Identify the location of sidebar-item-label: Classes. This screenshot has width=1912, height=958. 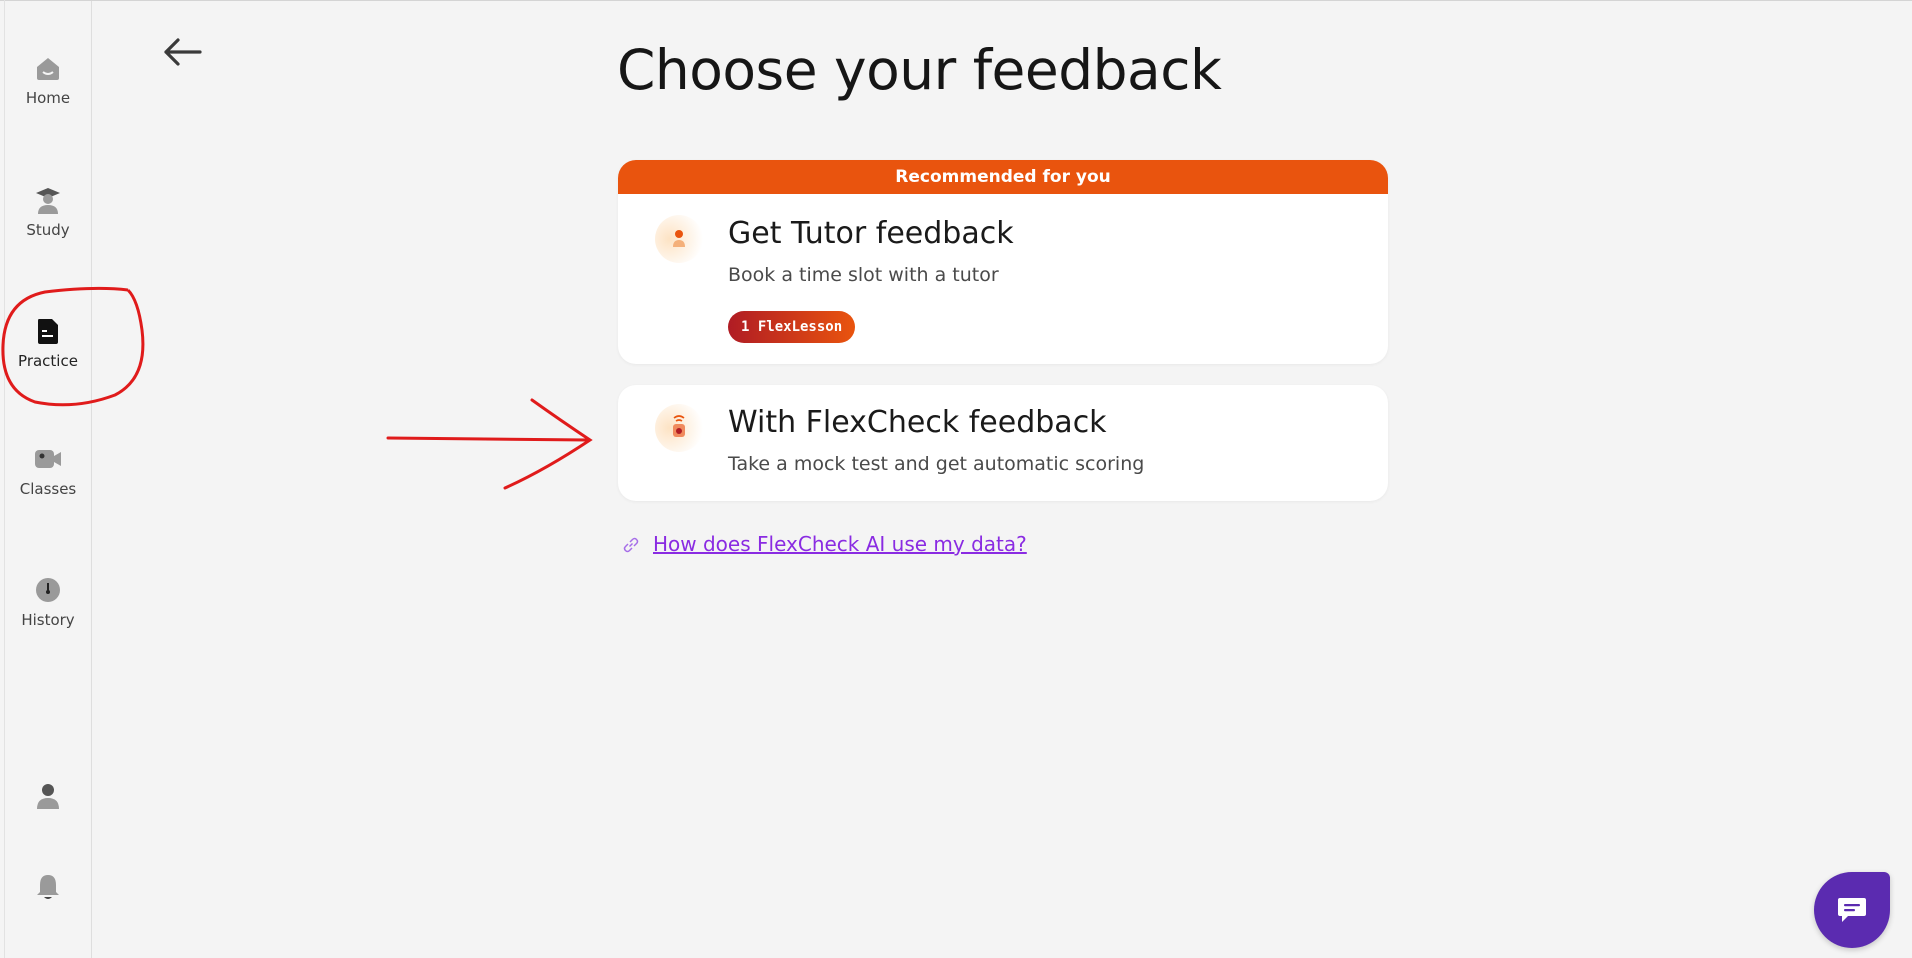
(48, 489).